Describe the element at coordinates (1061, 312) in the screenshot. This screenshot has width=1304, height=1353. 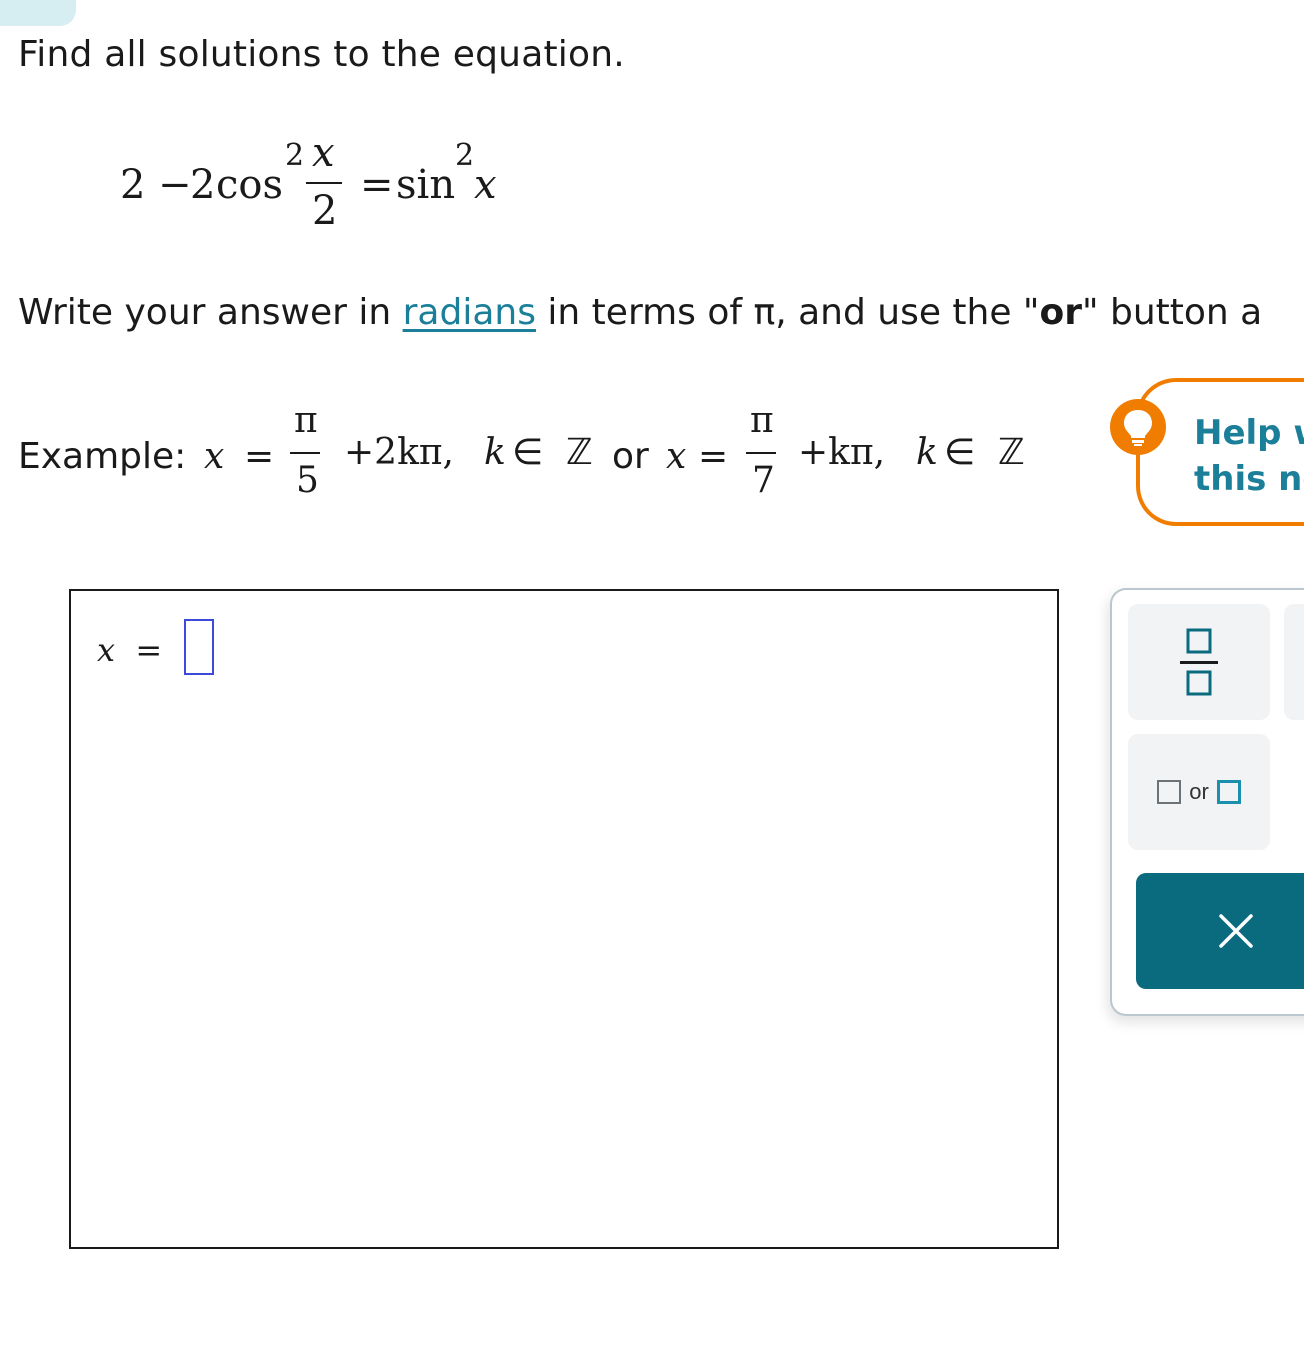
I see `instruction-or-bold: or` at that location.